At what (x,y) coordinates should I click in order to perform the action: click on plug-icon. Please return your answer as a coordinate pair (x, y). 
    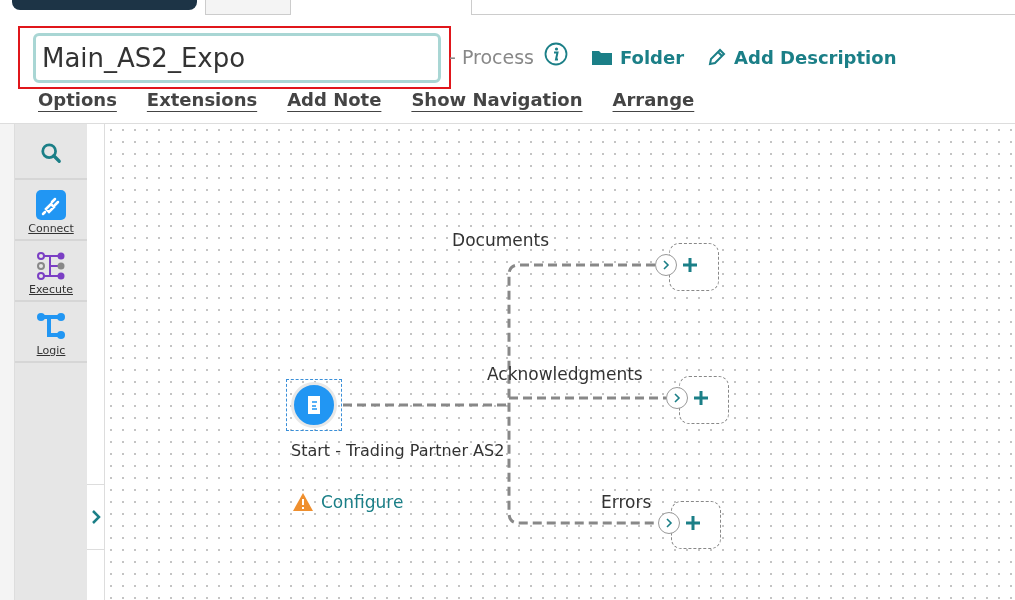
    Looking at the image, I should click on (51, 205).